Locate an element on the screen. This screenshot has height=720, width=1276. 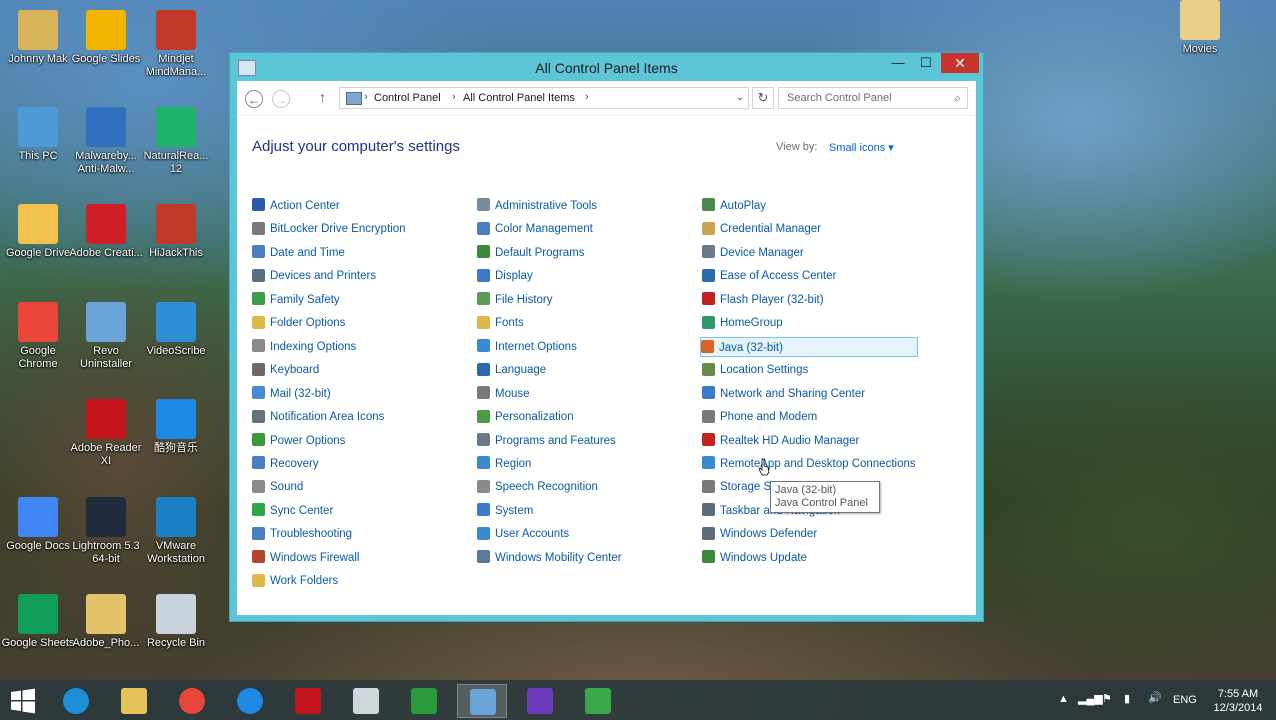
breadcrumb-all-items: All Control Panel Items is located at coordinates (519, 98).